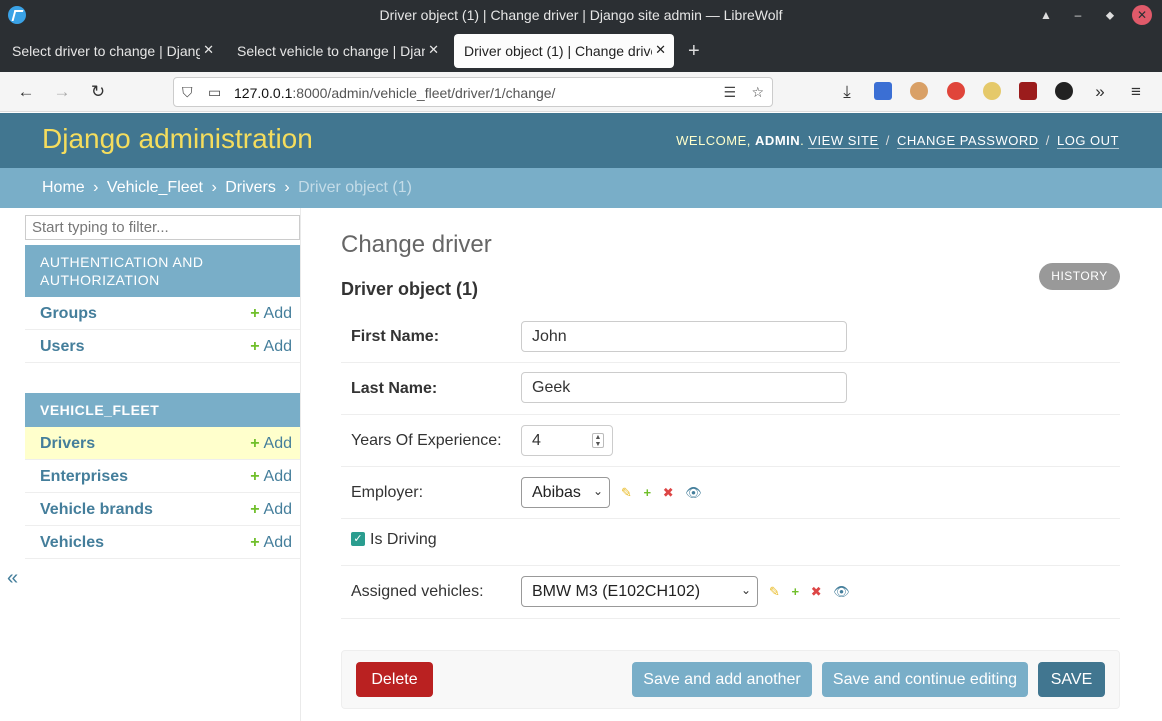  Describe the element at coordinates (84, 477) in the screenshot. I see `sidebar-link-enterprises: Enterprises` at that location.